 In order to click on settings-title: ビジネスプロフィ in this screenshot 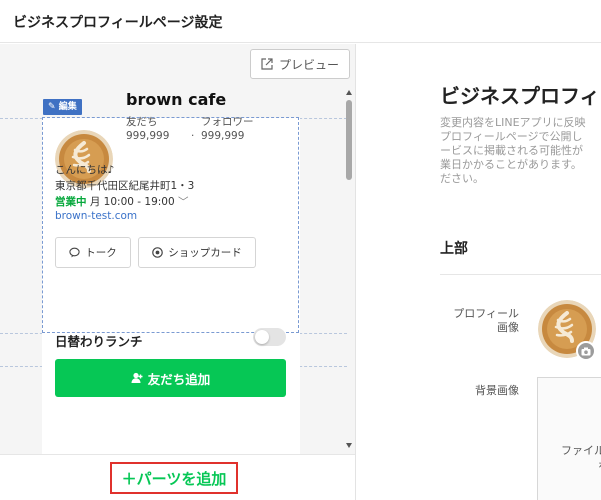, I will do `click(520, 96)`.